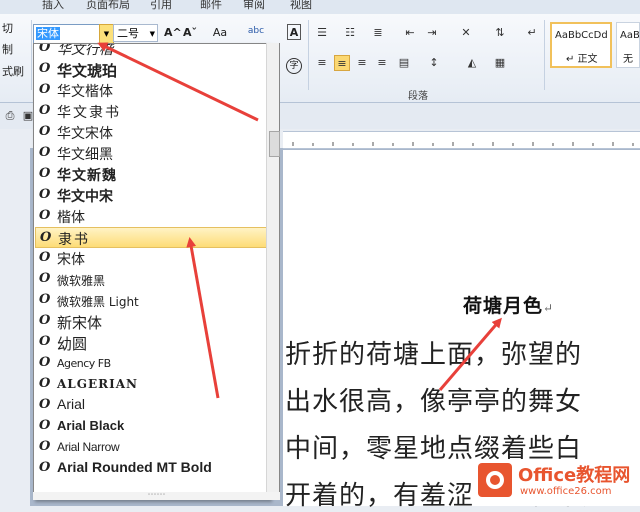 The image size is (640, 512). What do you see at coordinates (566, 491) in the screenshot?
I see `watermark-url: www.office26.com` at bounding box center [566, 491].